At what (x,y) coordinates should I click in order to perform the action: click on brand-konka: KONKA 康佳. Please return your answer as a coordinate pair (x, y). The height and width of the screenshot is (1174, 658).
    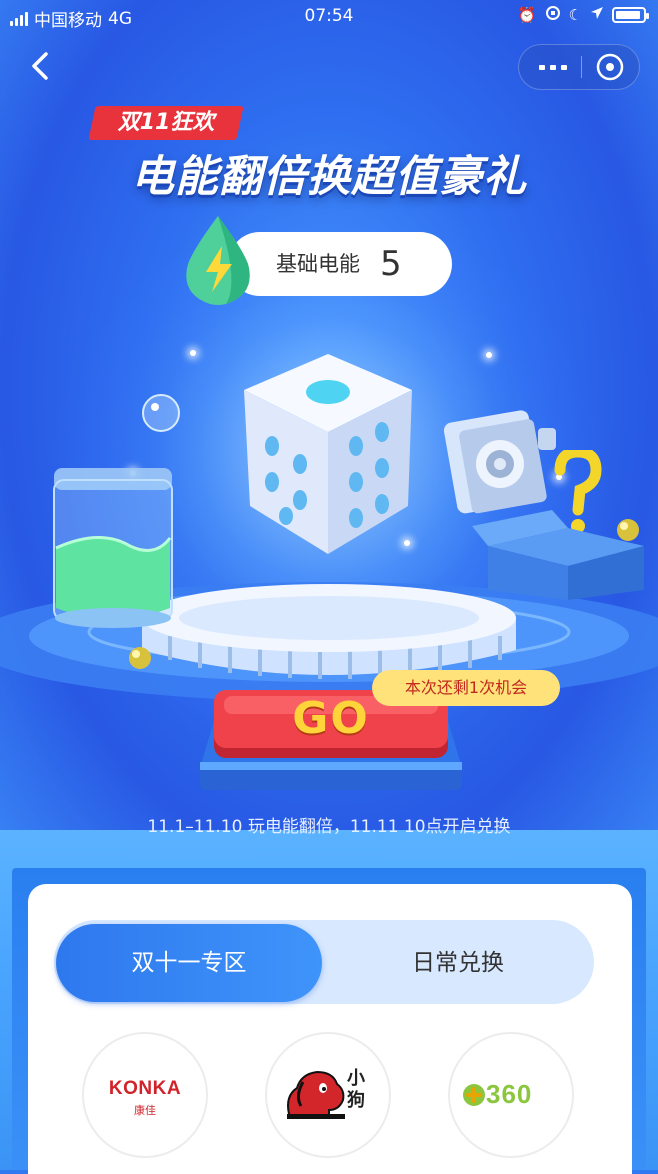
    Looking at the image, I should click on (145, 1095).